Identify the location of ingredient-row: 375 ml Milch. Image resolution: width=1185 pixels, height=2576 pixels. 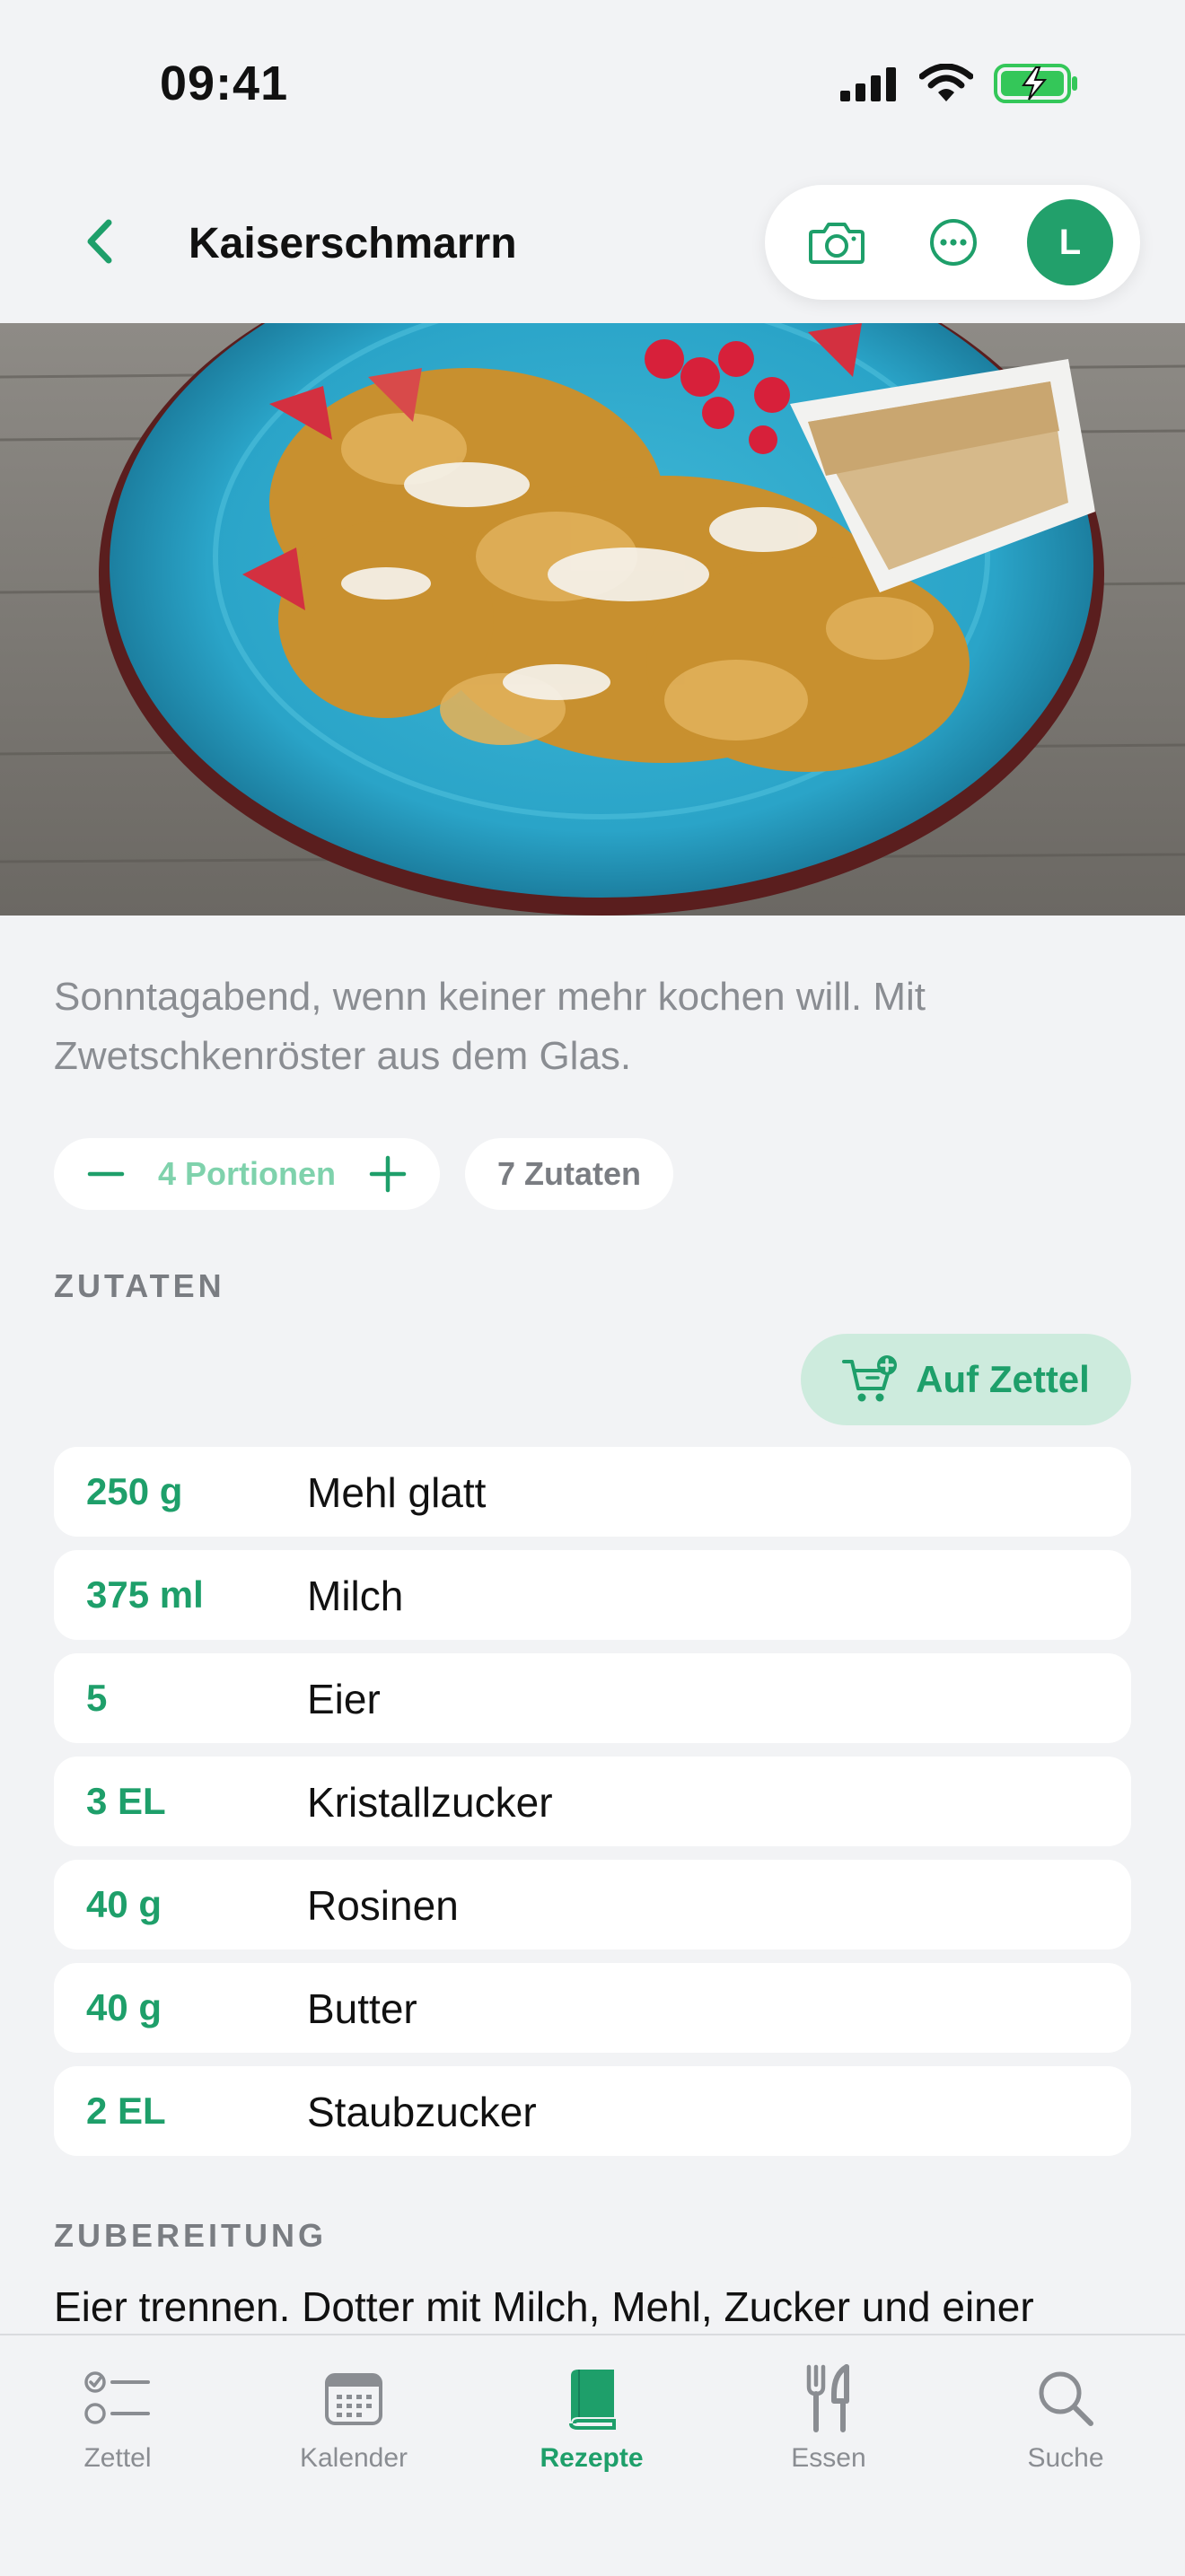
(592, 1595).